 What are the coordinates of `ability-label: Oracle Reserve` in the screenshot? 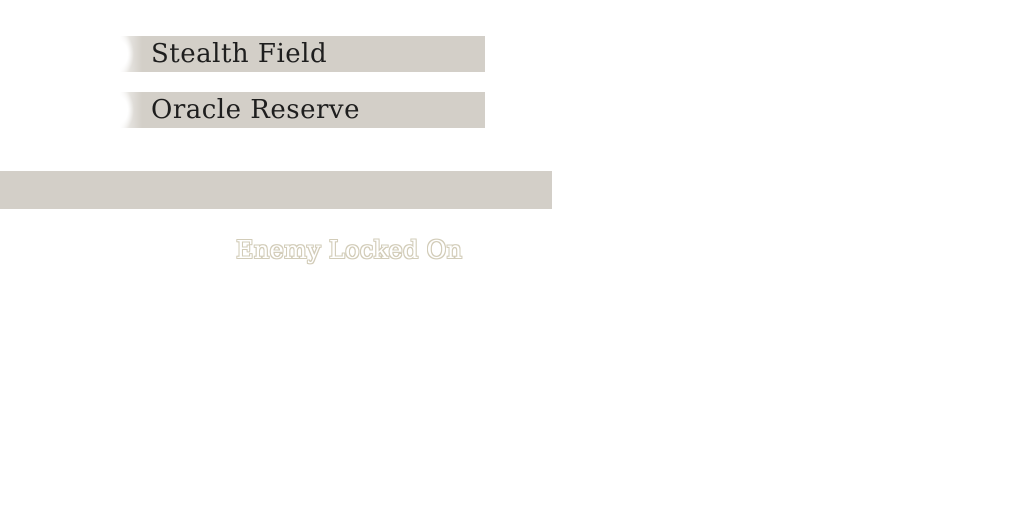 It's located at (255, 110).